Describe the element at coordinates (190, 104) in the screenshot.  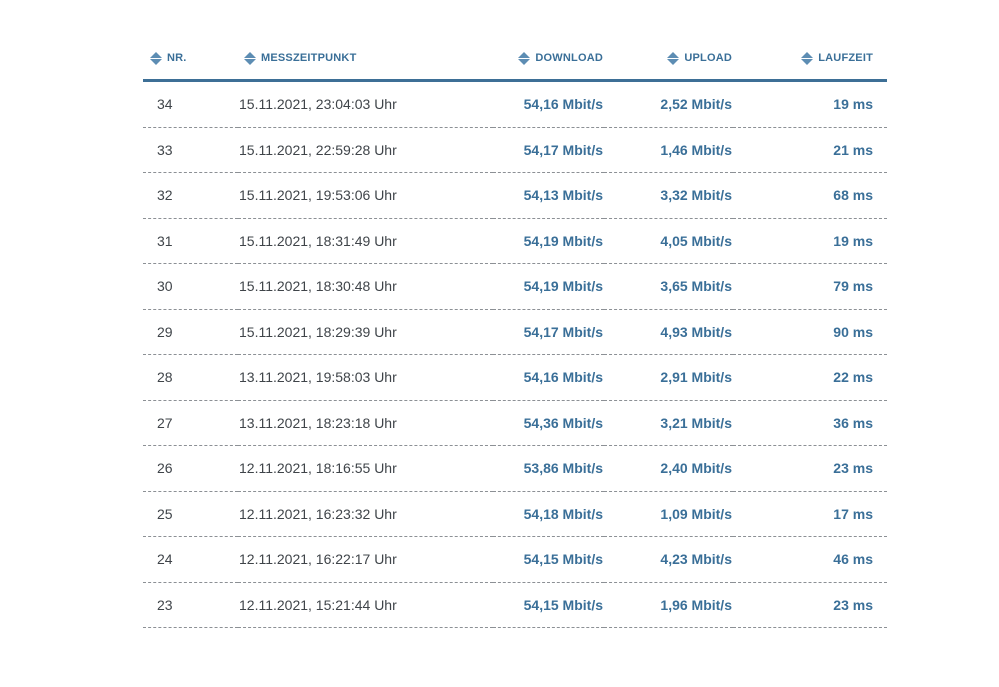
I see `cell-nr: 34` at that location.